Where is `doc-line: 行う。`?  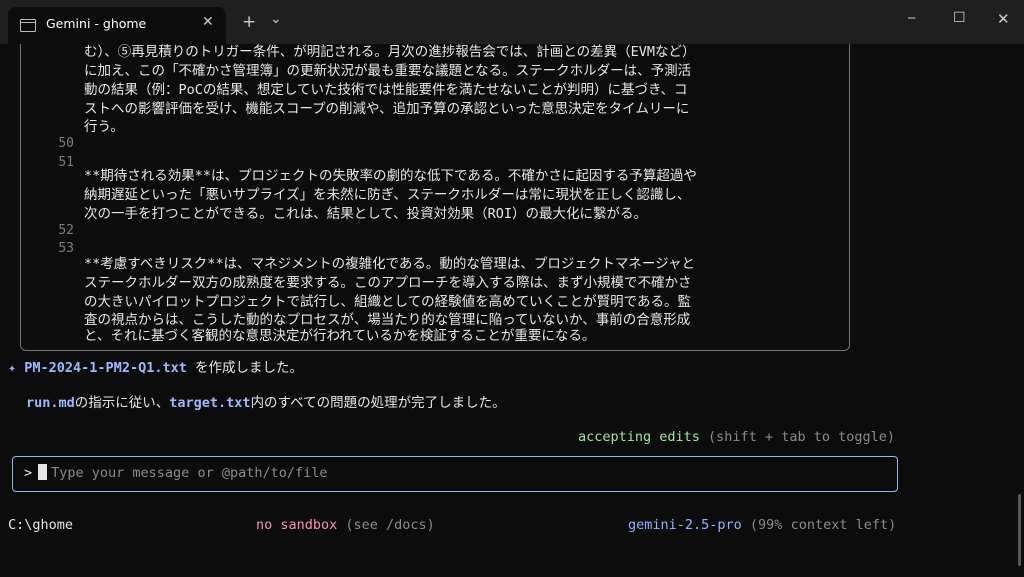 doc-line: 行う。 is located at coordinates (104, 127).